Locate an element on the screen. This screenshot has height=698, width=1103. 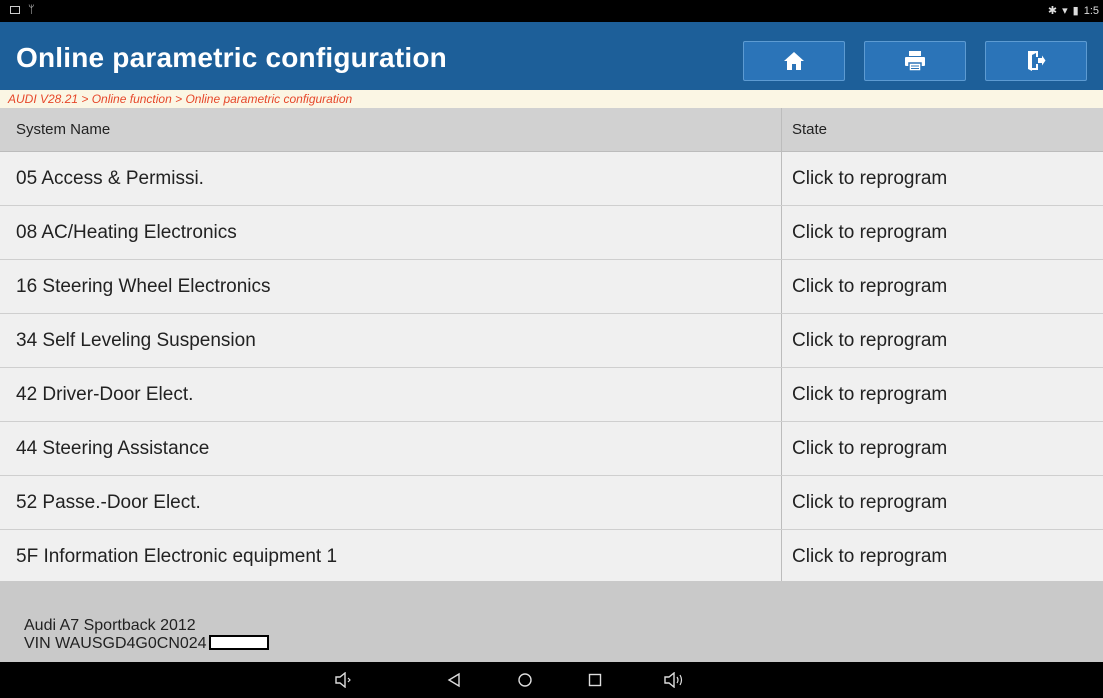
screenshot-icon is located at coordinates (15, 10).